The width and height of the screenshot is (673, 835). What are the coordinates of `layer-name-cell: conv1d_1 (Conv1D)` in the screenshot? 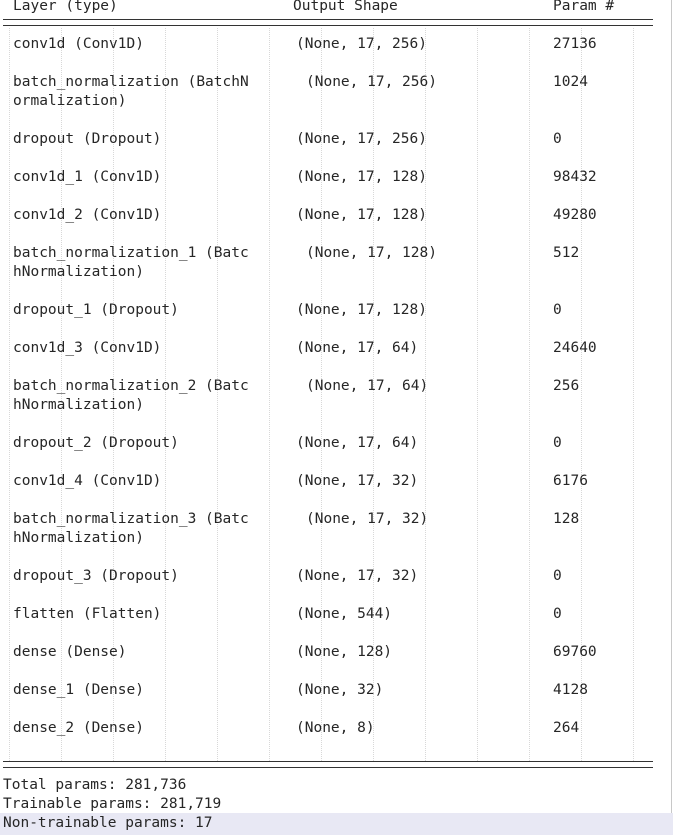 It's located at (87, 177).